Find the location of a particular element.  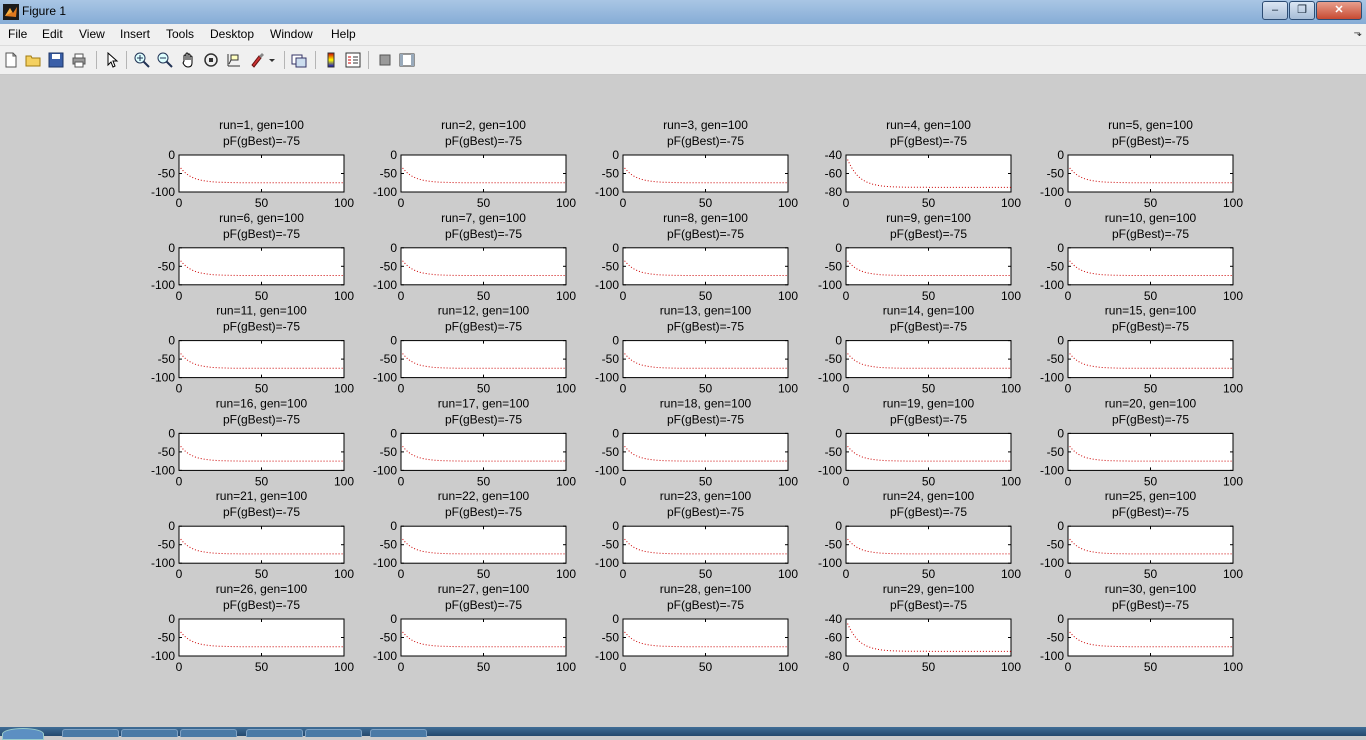

maximize-button: ❐ is located at coordinates (1302, 10).